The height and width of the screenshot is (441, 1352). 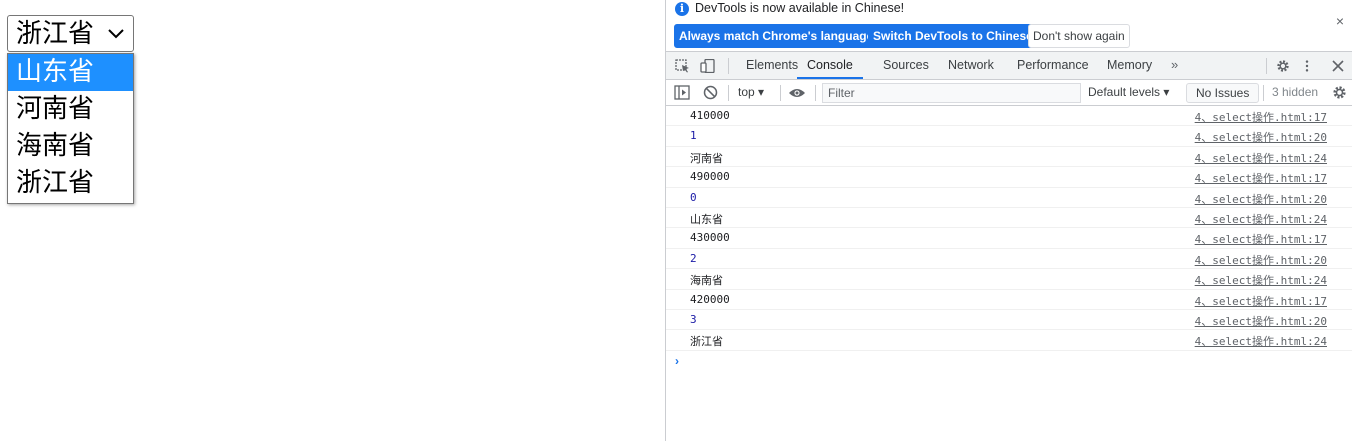 What do you see at coordinates (70, 183) in the screenshot?
I see `select-option: 浙江省` at bounding box center [70, 183].